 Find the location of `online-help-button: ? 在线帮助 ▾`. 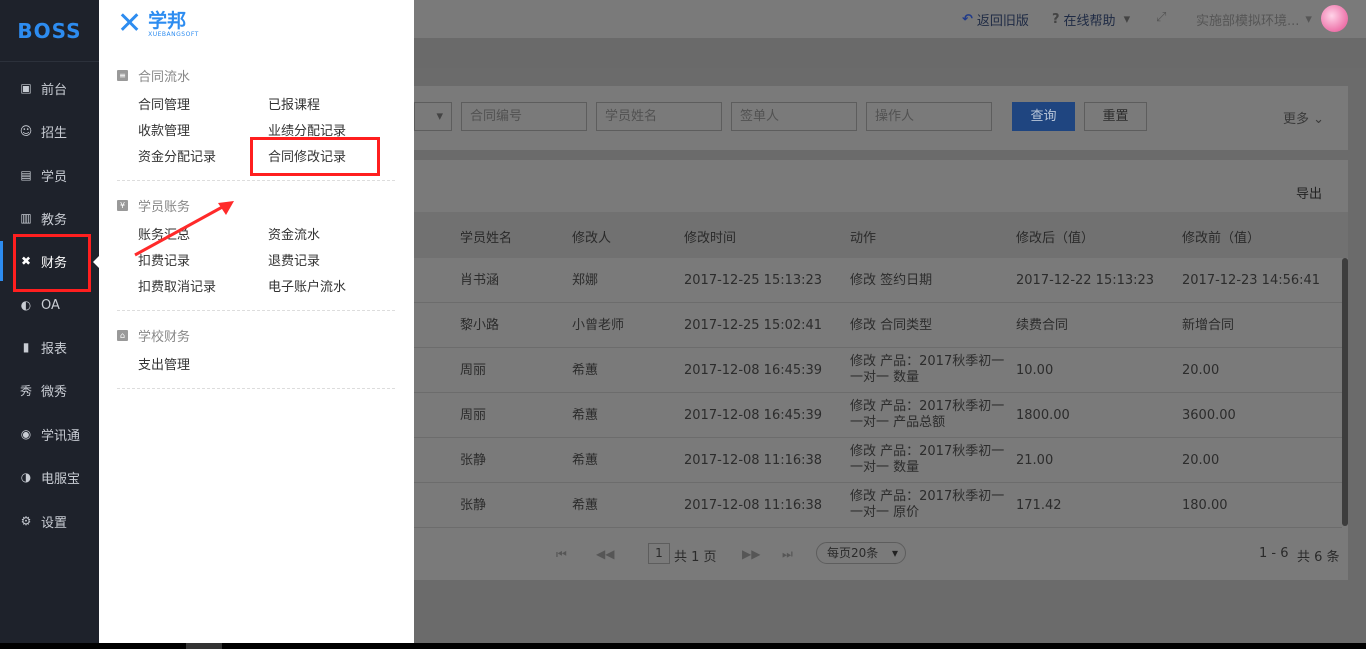

online-help-button: ? 在线帮助 ▾ is located at coordinates (1091, 19).